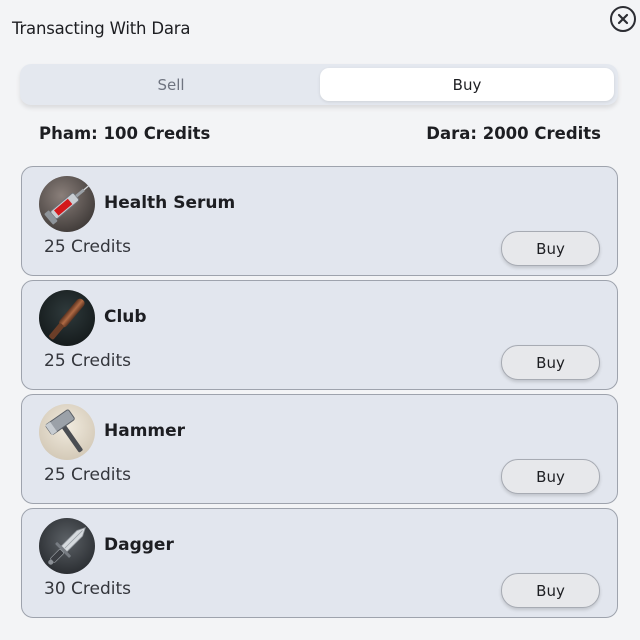 The width and height of the screenshot is (640, 640). I want to click on close-button, so click(623, 19).